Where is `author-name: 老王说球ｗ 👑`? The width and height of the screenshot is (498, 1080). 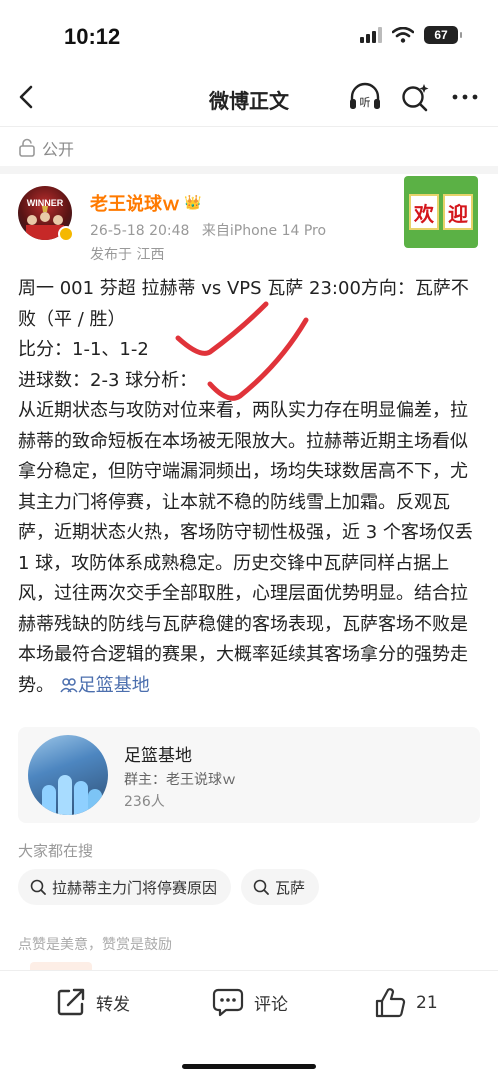
author-name: 老王说球ｗ 👑 is located at coordinates (145, 203).